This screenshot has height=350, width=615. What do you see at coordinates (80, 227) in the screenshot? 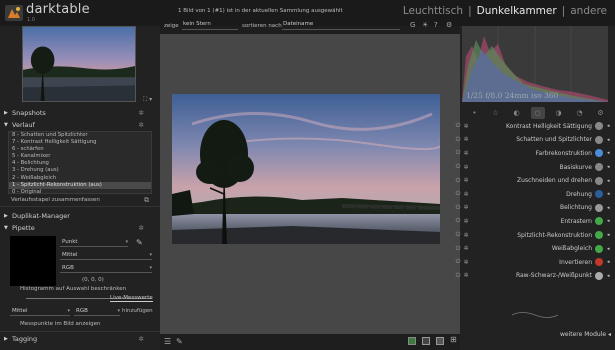
I see `section-color-picker: ▼ Pipette ✲` at bounding box center [80, 227].